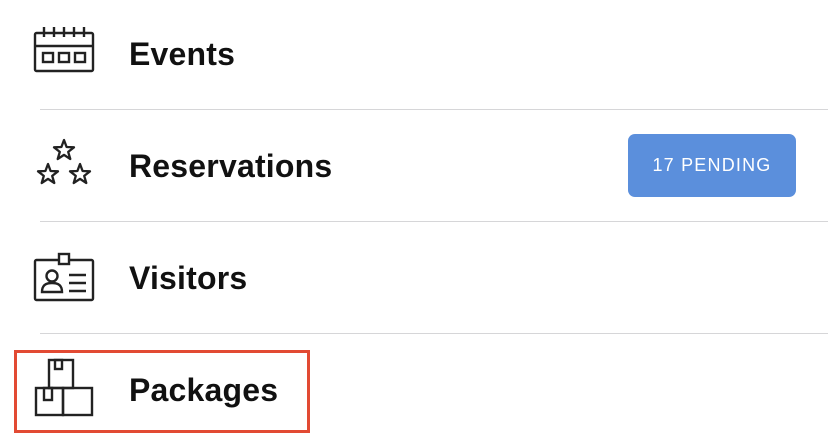 The height and width of the screenshot is (447, 828). I want to click on pending-badge: 17 PENDING, so click(712, 165).